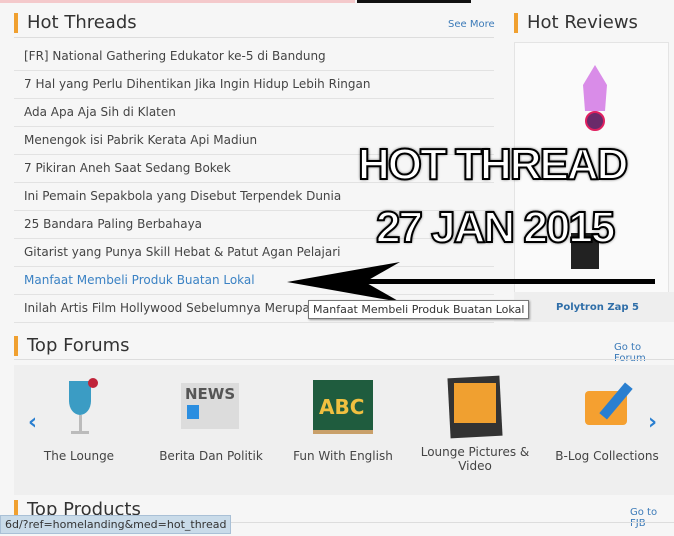 The height and width of the screenshot is (536, 674). I want to click on hot-threads-title: Hot Threads, so click(75, 23).